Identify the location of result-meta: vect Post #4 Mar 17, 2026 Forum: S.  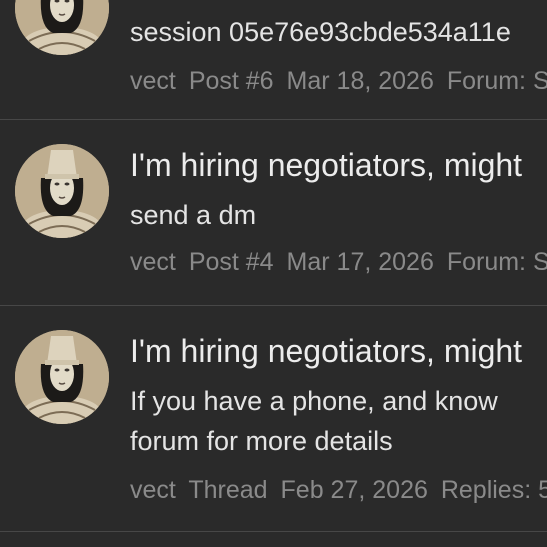
(338, 262).